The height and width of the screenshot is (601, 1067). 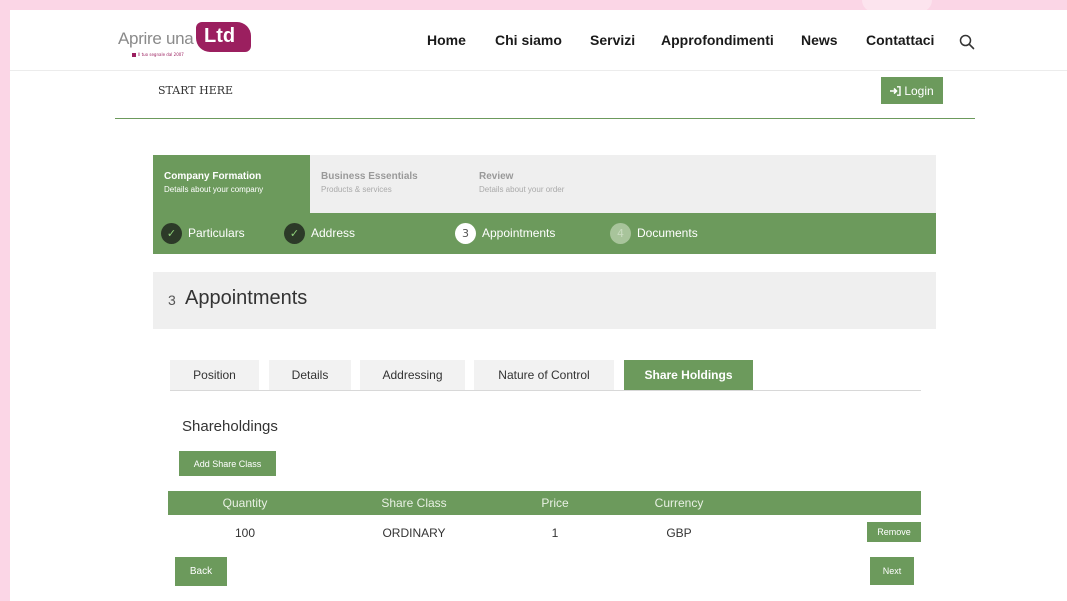 What do you see at coordinates (819, 40) in the screenshot?
I see `nav-item-news: News` at bounding box center [819, 40].